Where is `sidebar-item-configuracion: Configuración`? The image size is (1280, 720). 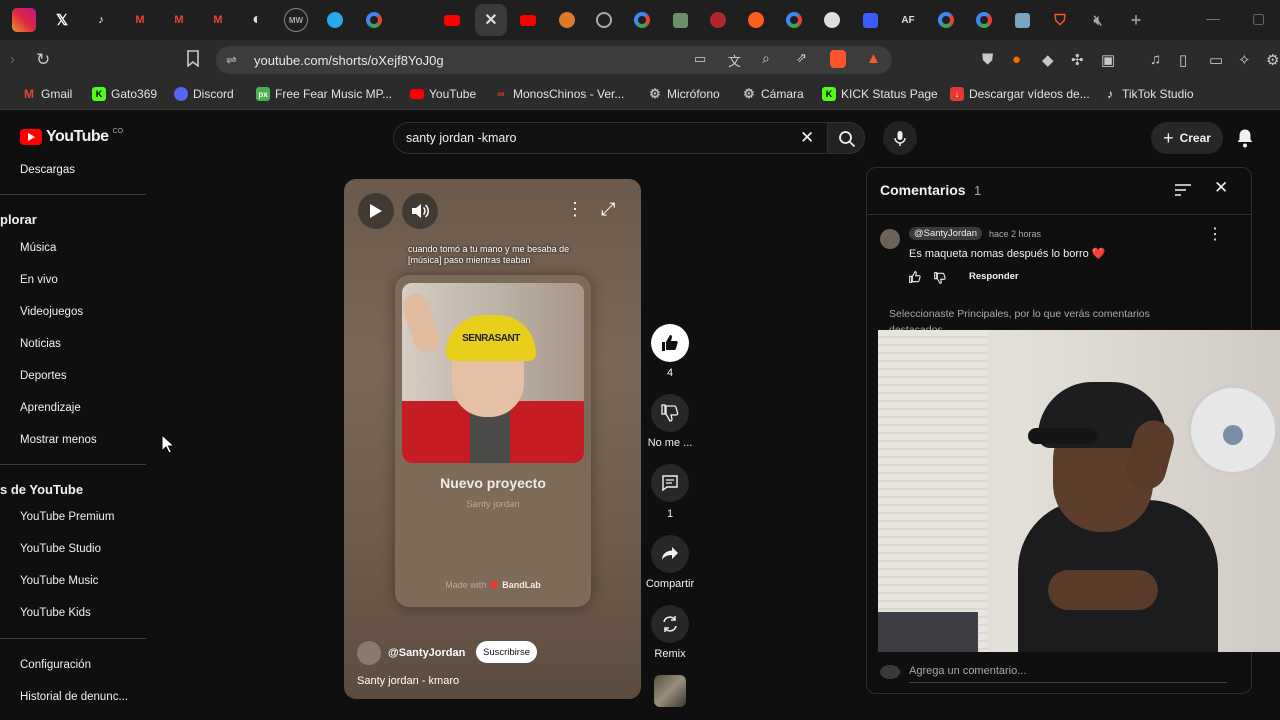
sidebar-item-configuracion: Configuración is located at coordinates (55, 665).